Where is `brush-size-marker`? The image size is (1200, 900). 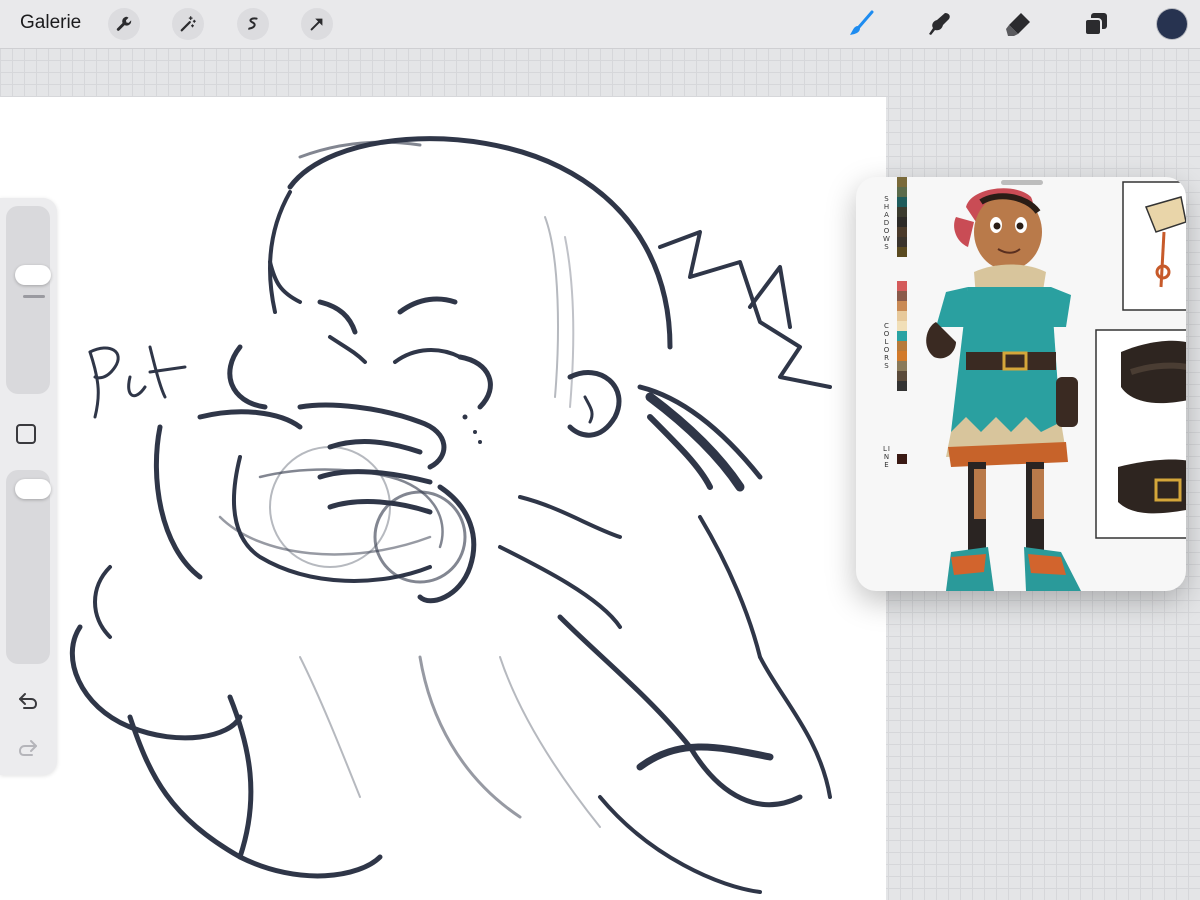
brush-size-marker is located at coordinates (34, 296).